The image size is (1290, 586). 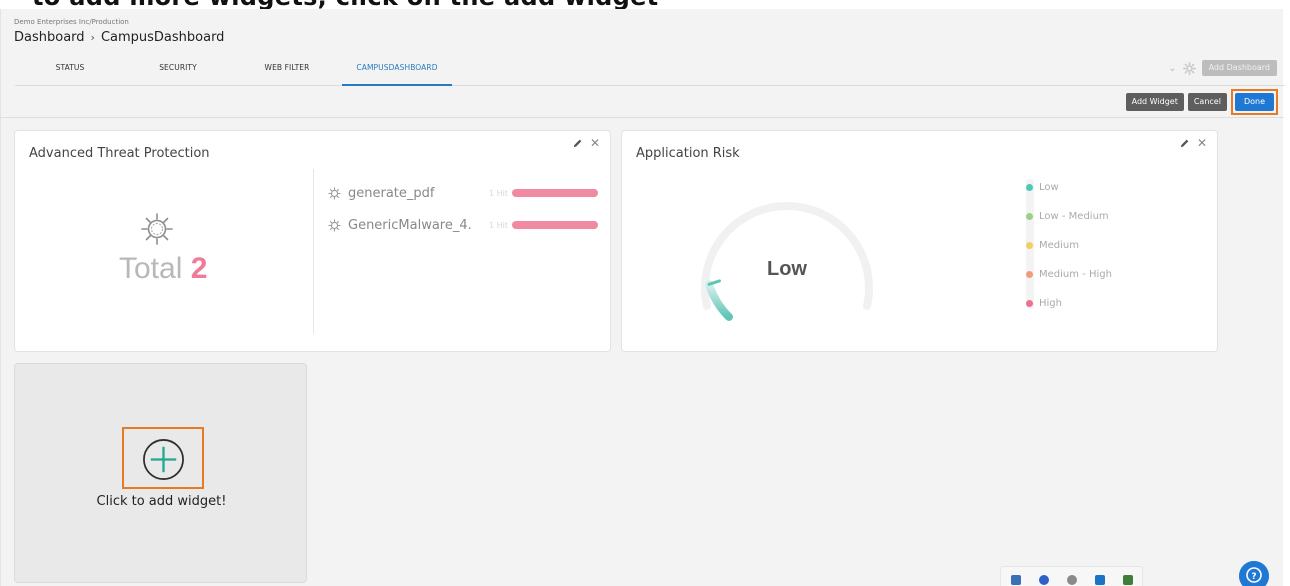 What do you see at coordinates (1100, 580) in the screenshot?
I see `outlook-icon` at bounding box center [1100, 580].